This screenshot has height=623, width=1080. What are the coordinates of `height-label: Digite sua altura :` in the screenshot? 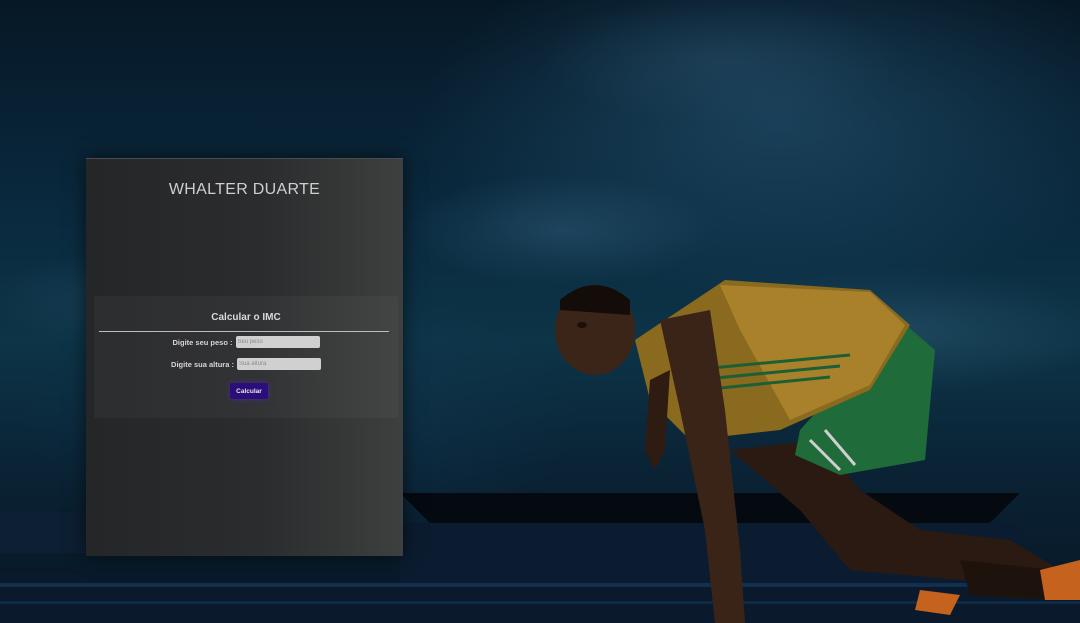 It's located at (202, 364).